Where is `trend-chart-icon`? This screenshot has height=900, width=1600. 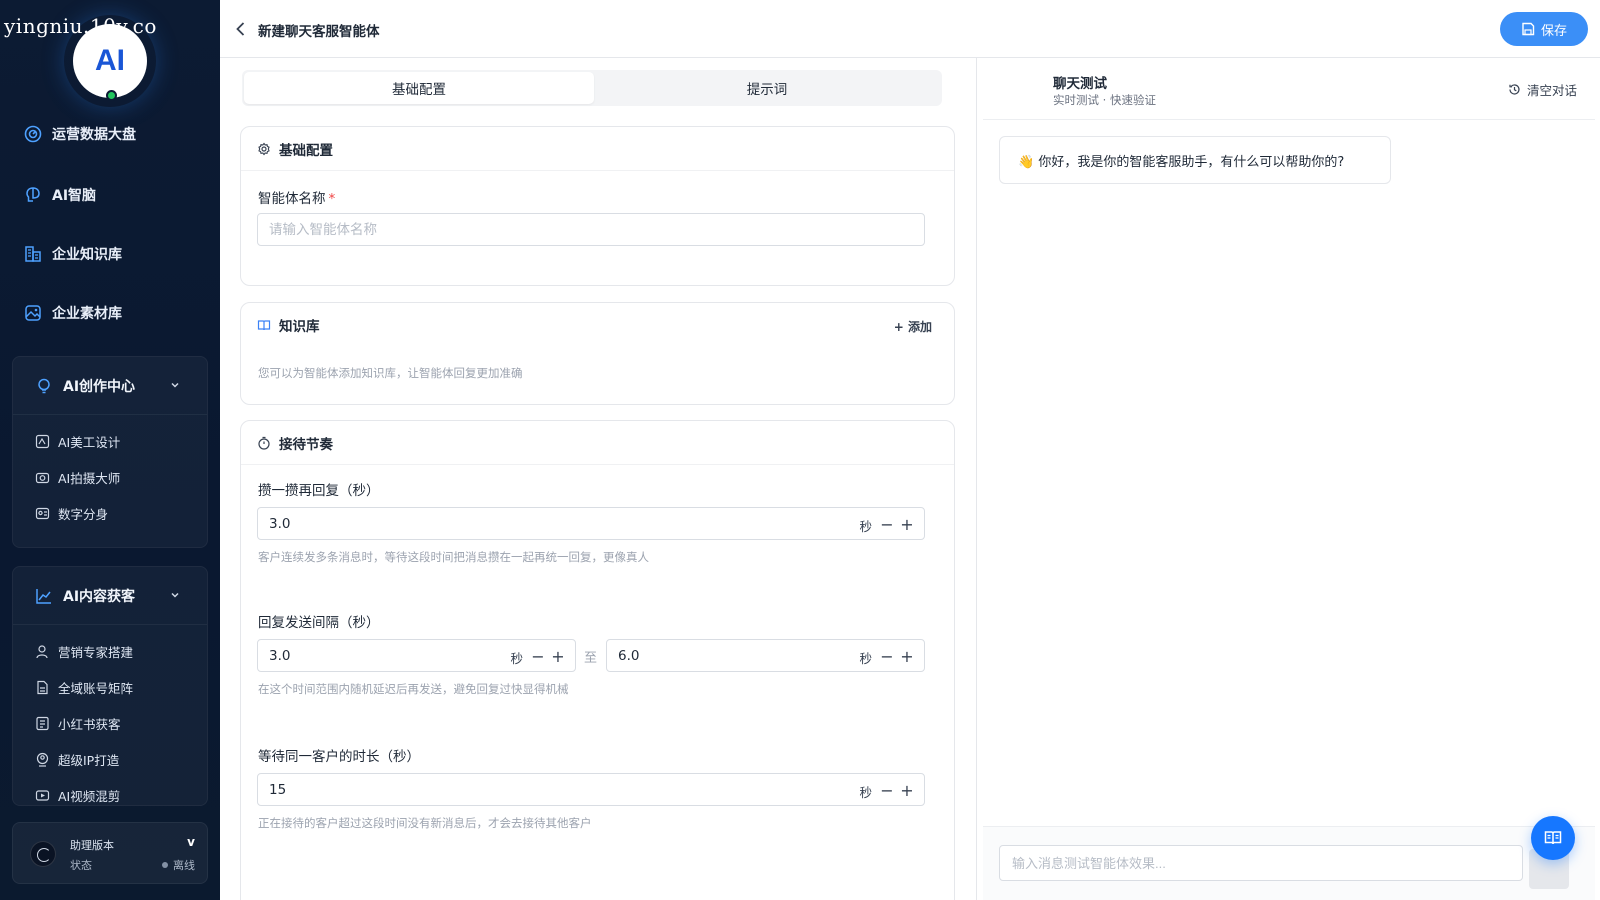
trend-chart-icon is located at coordinates (43, 596).